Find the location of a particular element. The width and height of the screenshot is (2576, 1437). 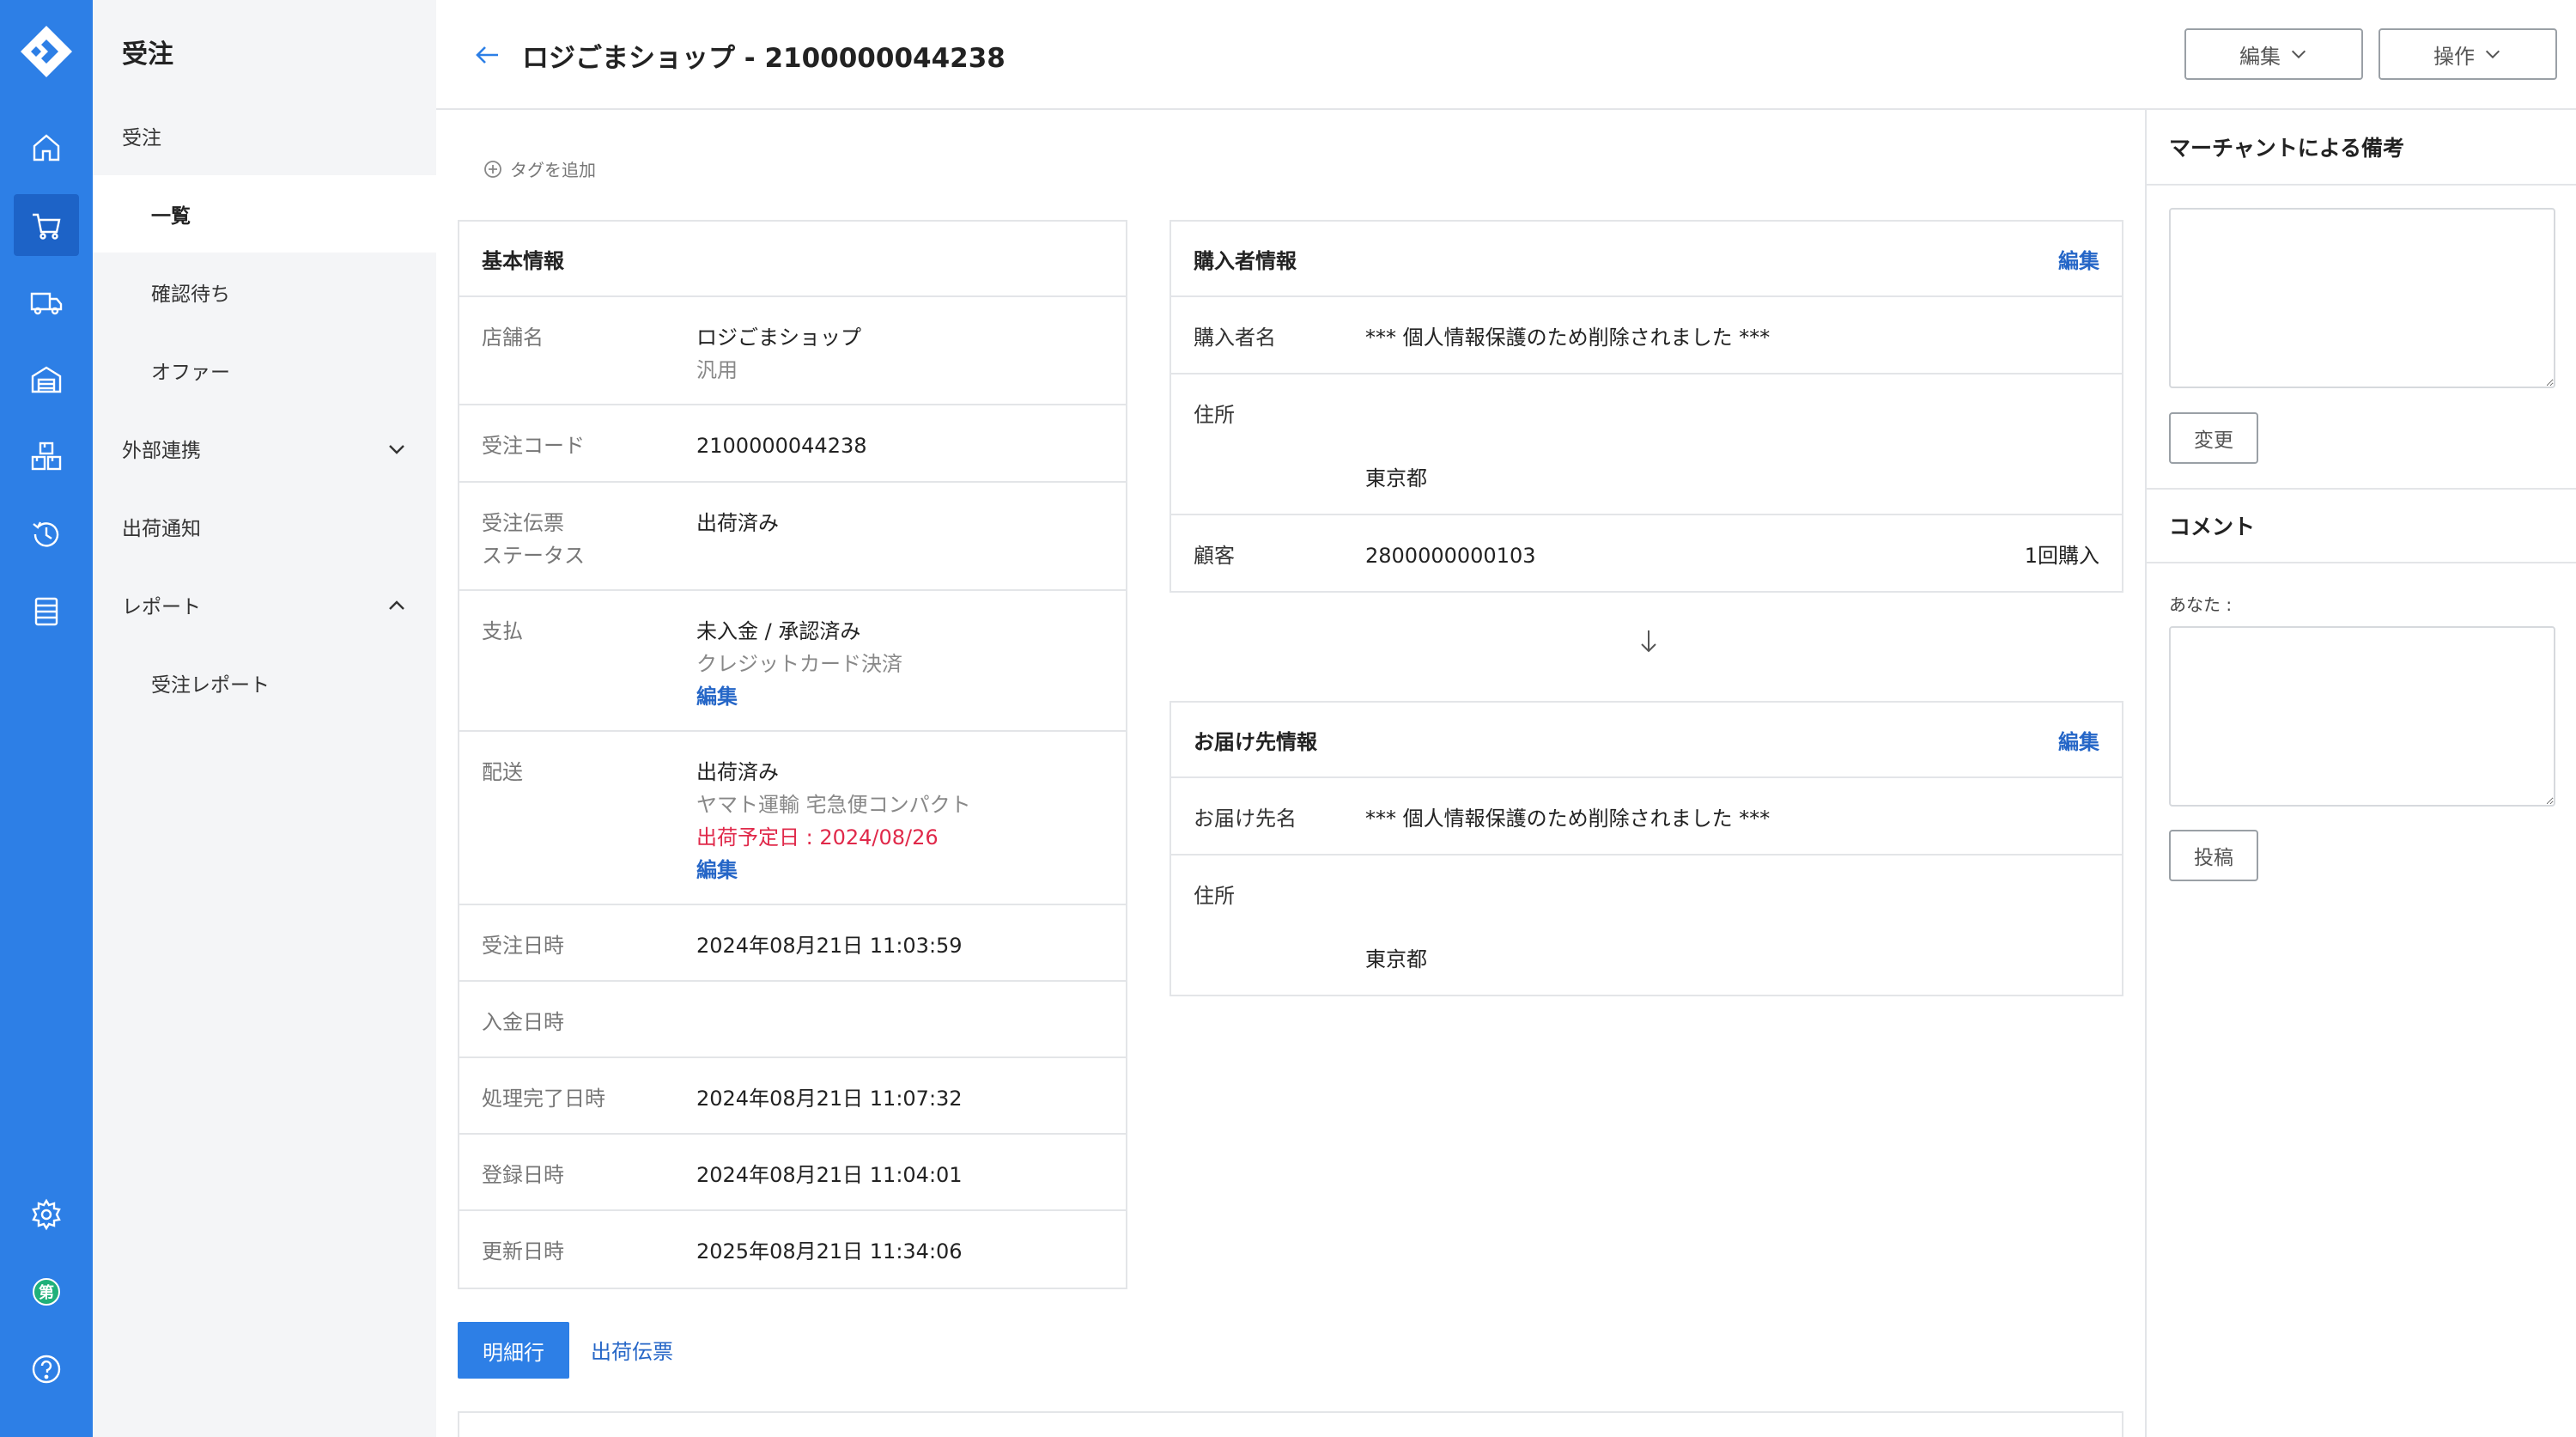

sidebar-item-pending: 確認待ち is located at coordinates (264, 292).